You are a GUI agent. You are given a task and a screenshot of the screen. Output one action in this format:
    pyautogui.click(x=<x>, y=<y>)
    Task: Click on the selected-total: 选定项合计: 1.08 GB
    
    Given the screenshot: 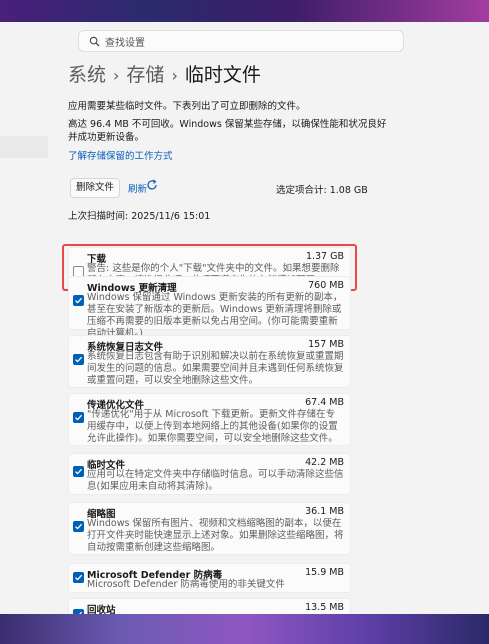 What is the action you would take?
    pyautogui.click(x=322, y=190)
    